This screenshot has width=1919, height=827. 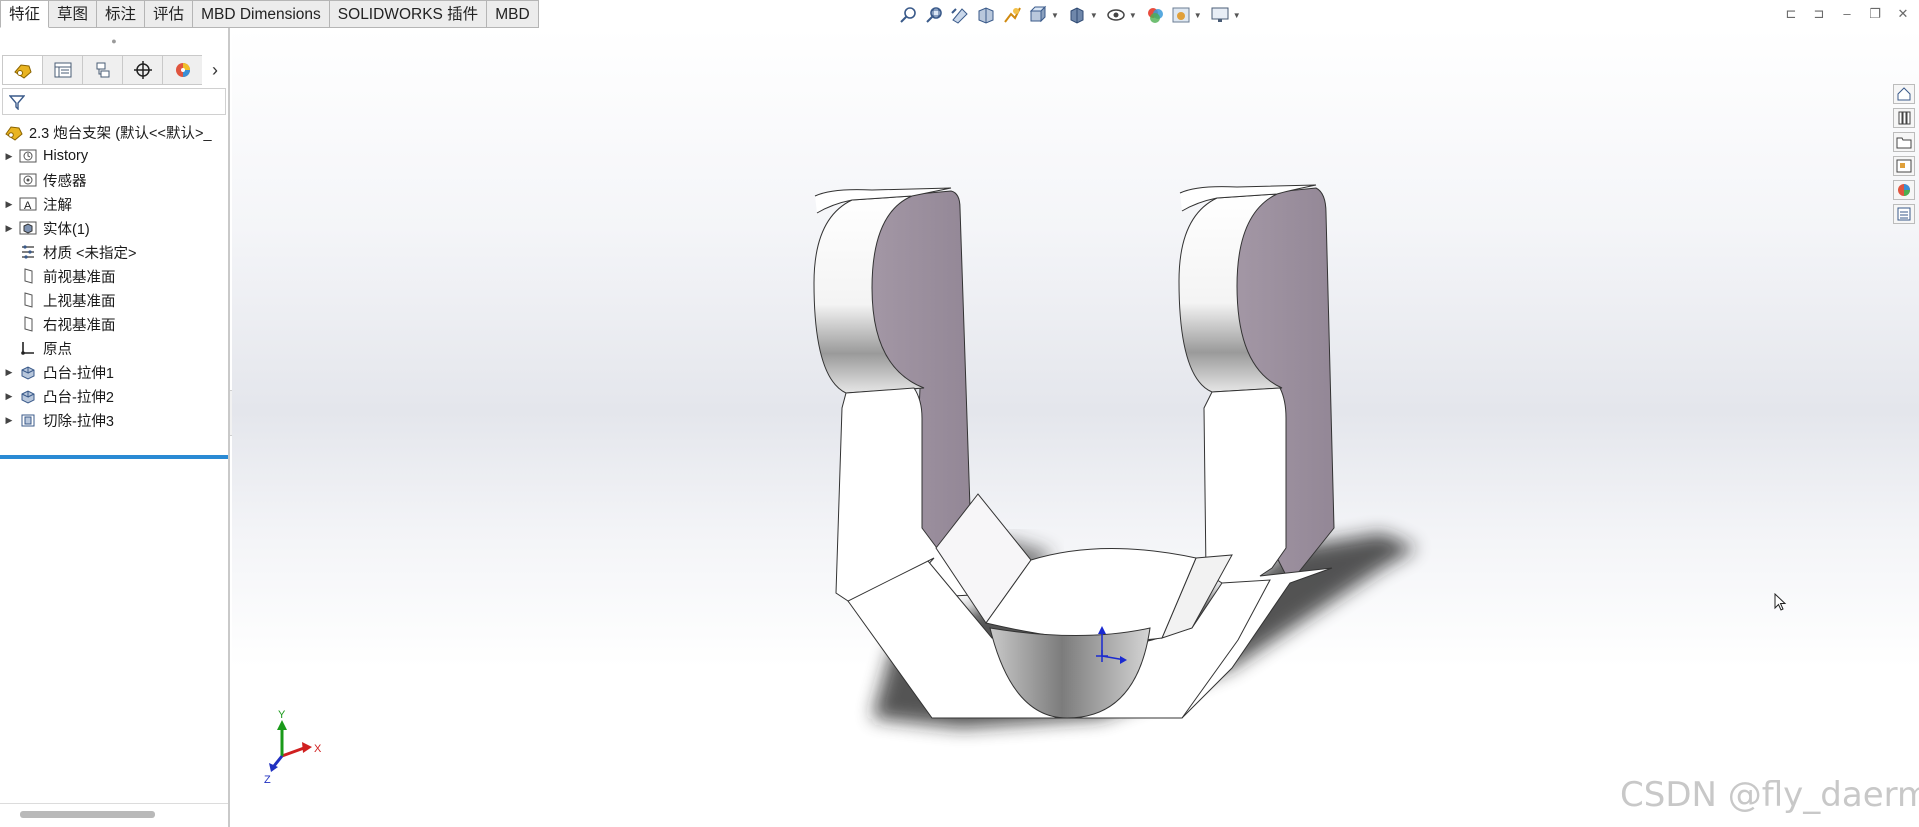 What do you see at coordinates (120, 133) in the screenshot?
I see `part-name: 2.3 炮台支架 (默认<<默认>_` at bounding box center [120, 133].